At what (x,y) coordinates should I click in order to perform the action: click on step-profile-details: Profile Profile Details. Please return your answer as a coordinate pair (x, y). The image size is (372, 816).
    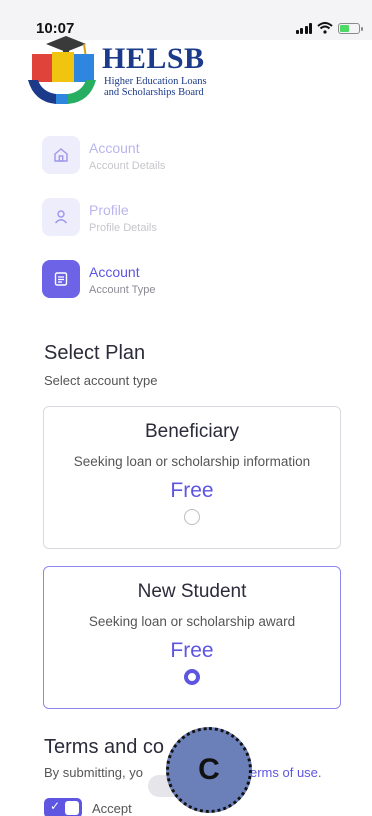
    Looking at the image, I should click on (182, 229).